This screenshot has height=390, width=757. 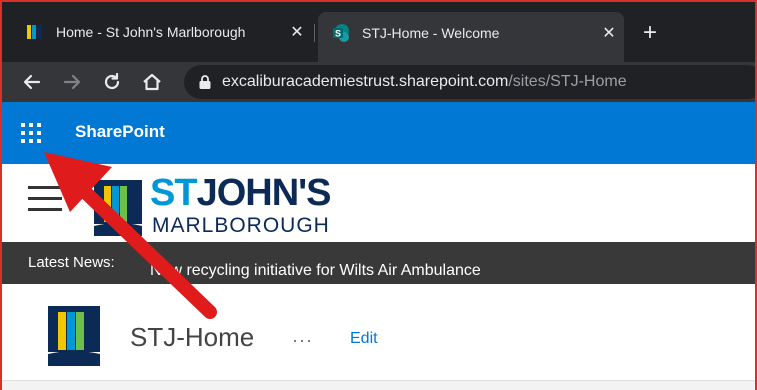 I want to click on home-icon, so click(x=152, y=82).